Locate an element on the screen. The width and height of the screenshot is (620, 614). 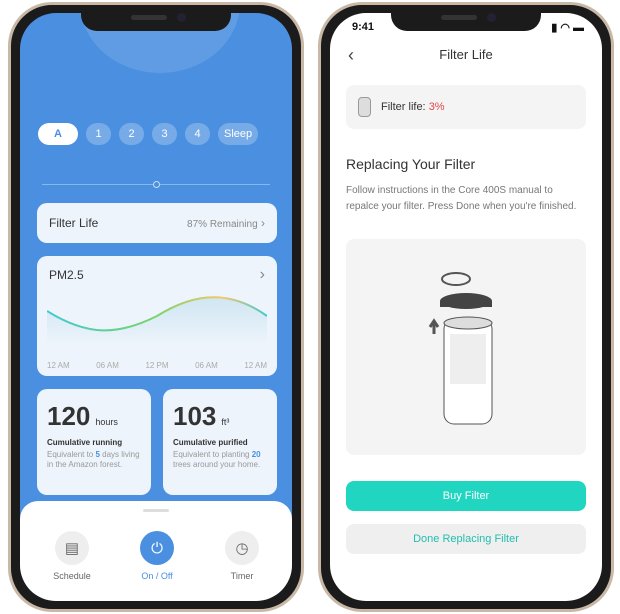
schedule-button: ▤ Schedule is located at coordinates (72, 556).